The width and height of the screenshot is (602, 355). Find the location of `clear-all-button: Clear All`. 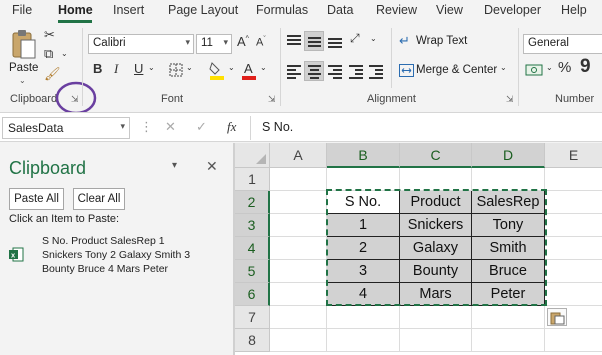

clear-all-button: Clear All is located at coordinates (99, 199).